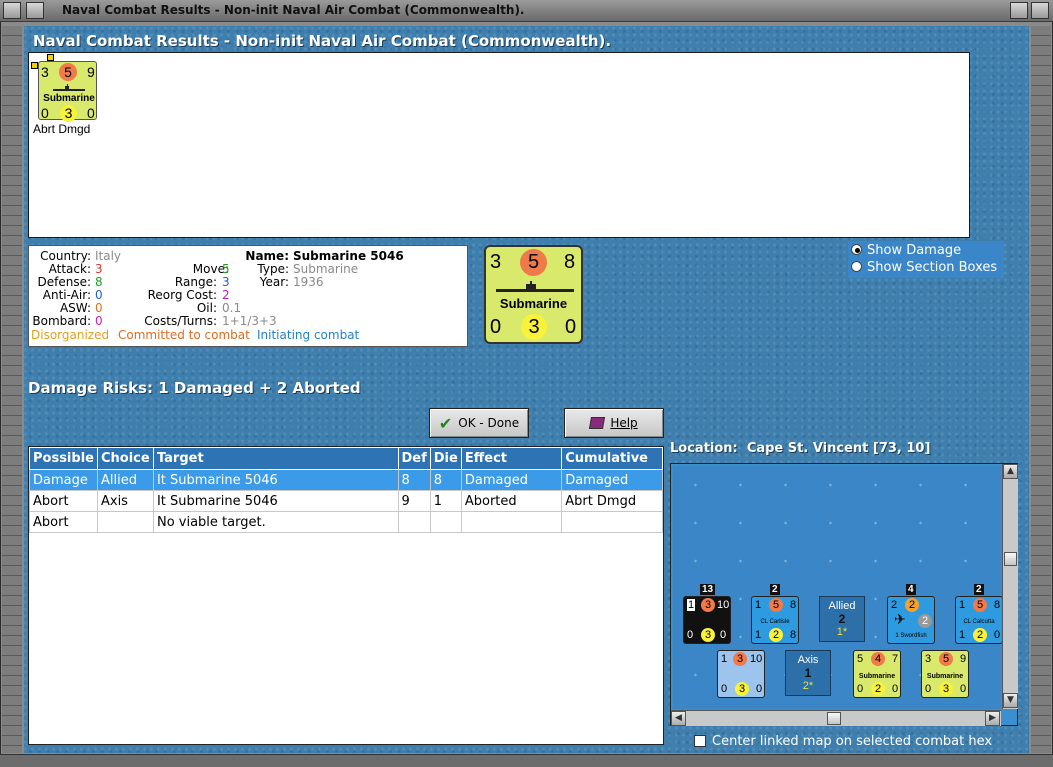 The height and width of the screenshot is (767, 1053). What do you see at coordinates (489, 423) in the screenshot?
I see `ok-done-label: OK - Done` at bounding box center [489, 423].